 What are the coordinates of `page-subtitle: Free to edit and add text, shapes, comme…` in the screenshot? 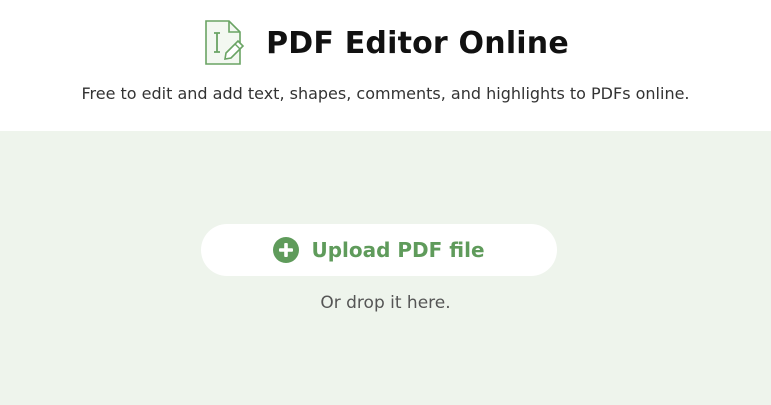 It's located at (385, 93).